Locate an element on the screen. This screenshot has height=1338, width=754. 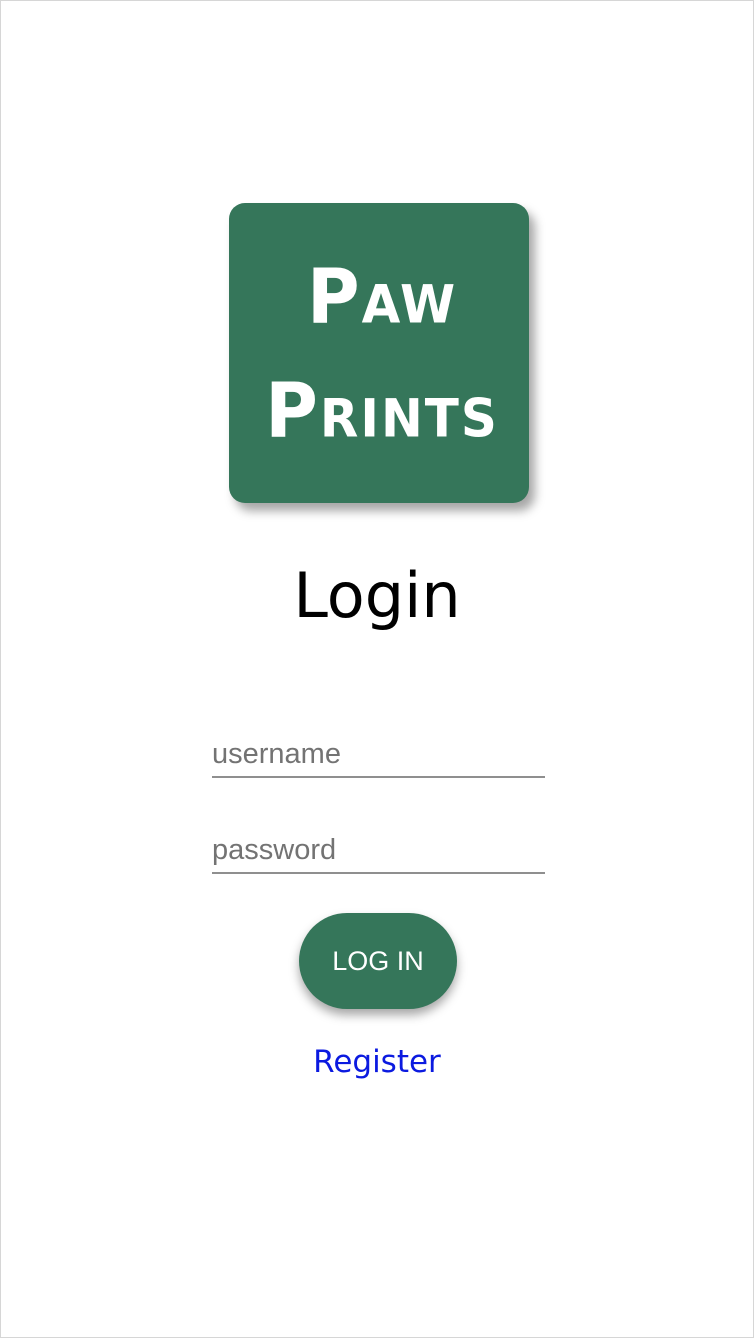
paw-prints-logo: Paw Prints is located at coordinates (379, 353).